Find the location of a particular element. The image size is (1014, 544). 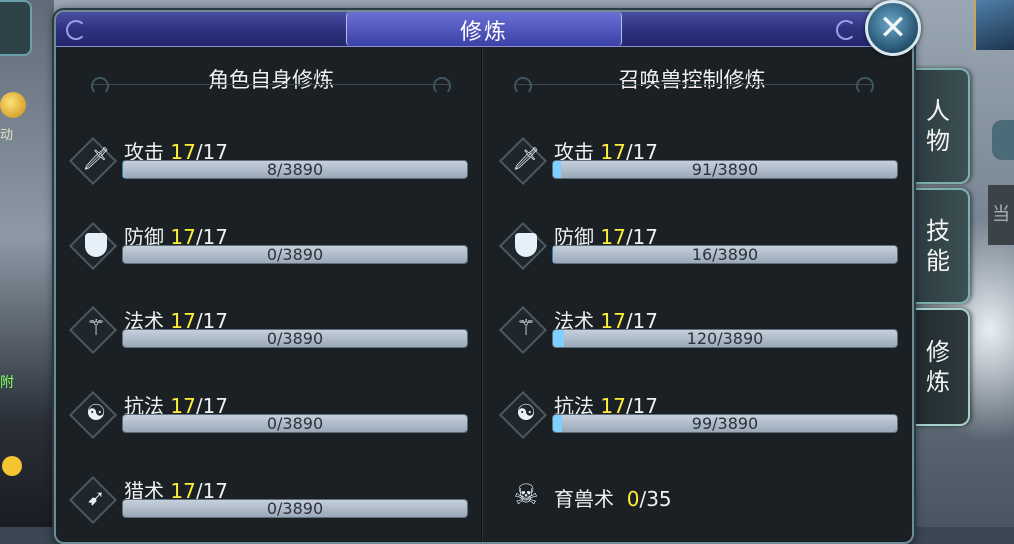

emoji-icon is located at coordinates (12, 466).